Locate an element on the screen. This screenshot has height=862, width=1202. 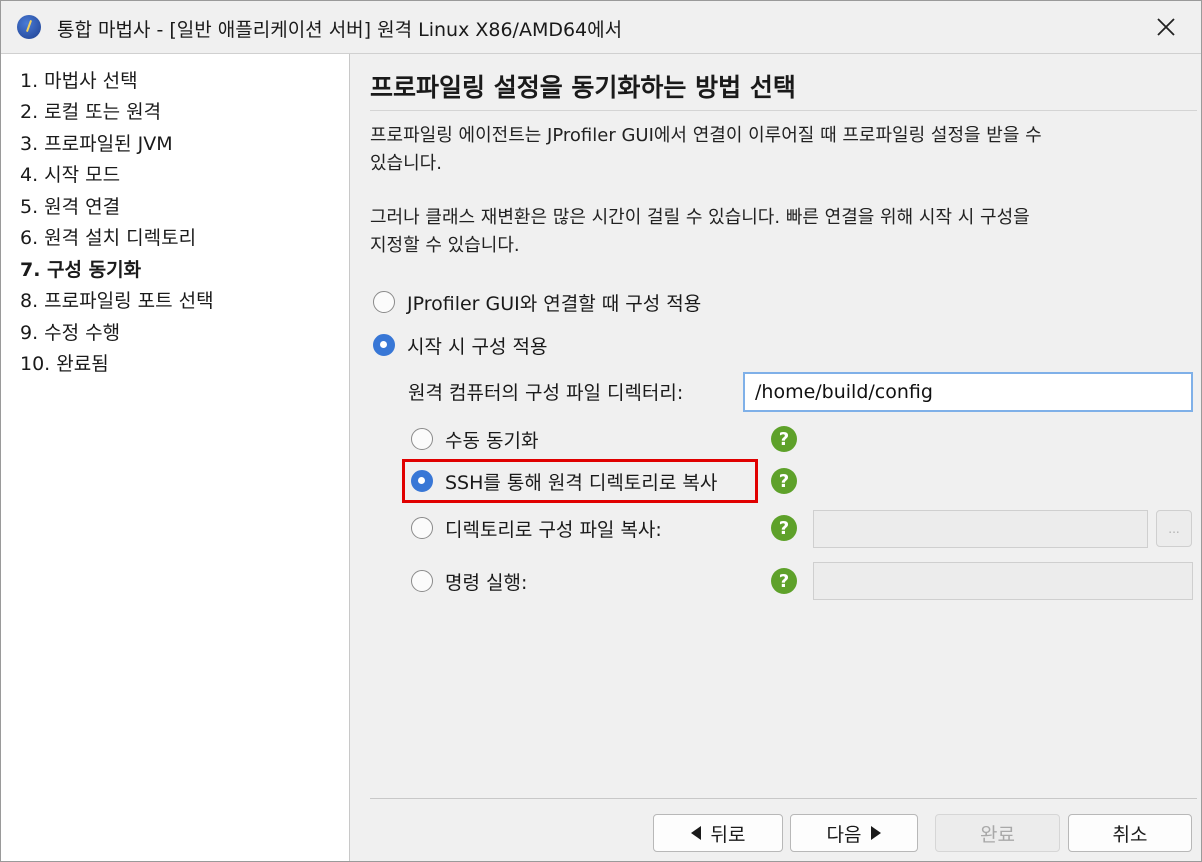
page-title: 프로파일링 설정을 동기화하는 방법 선택 is located at coordinates (583, 87).